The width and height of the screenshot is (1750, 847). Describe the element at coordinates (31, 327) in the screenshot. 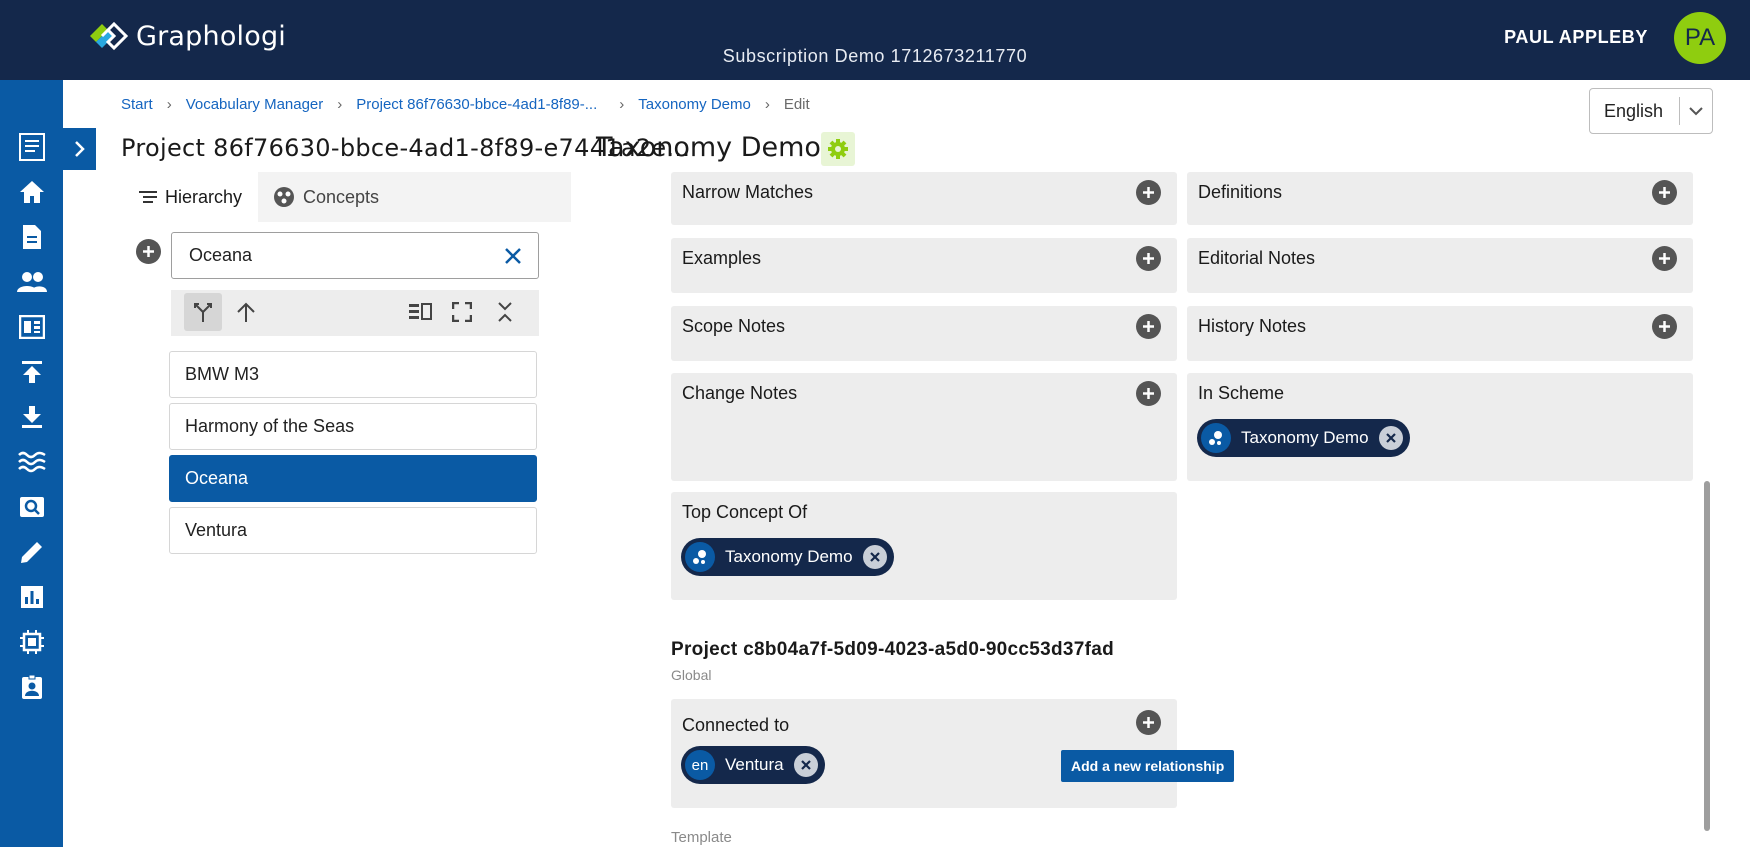

I see `dashboard-icon` at that location.